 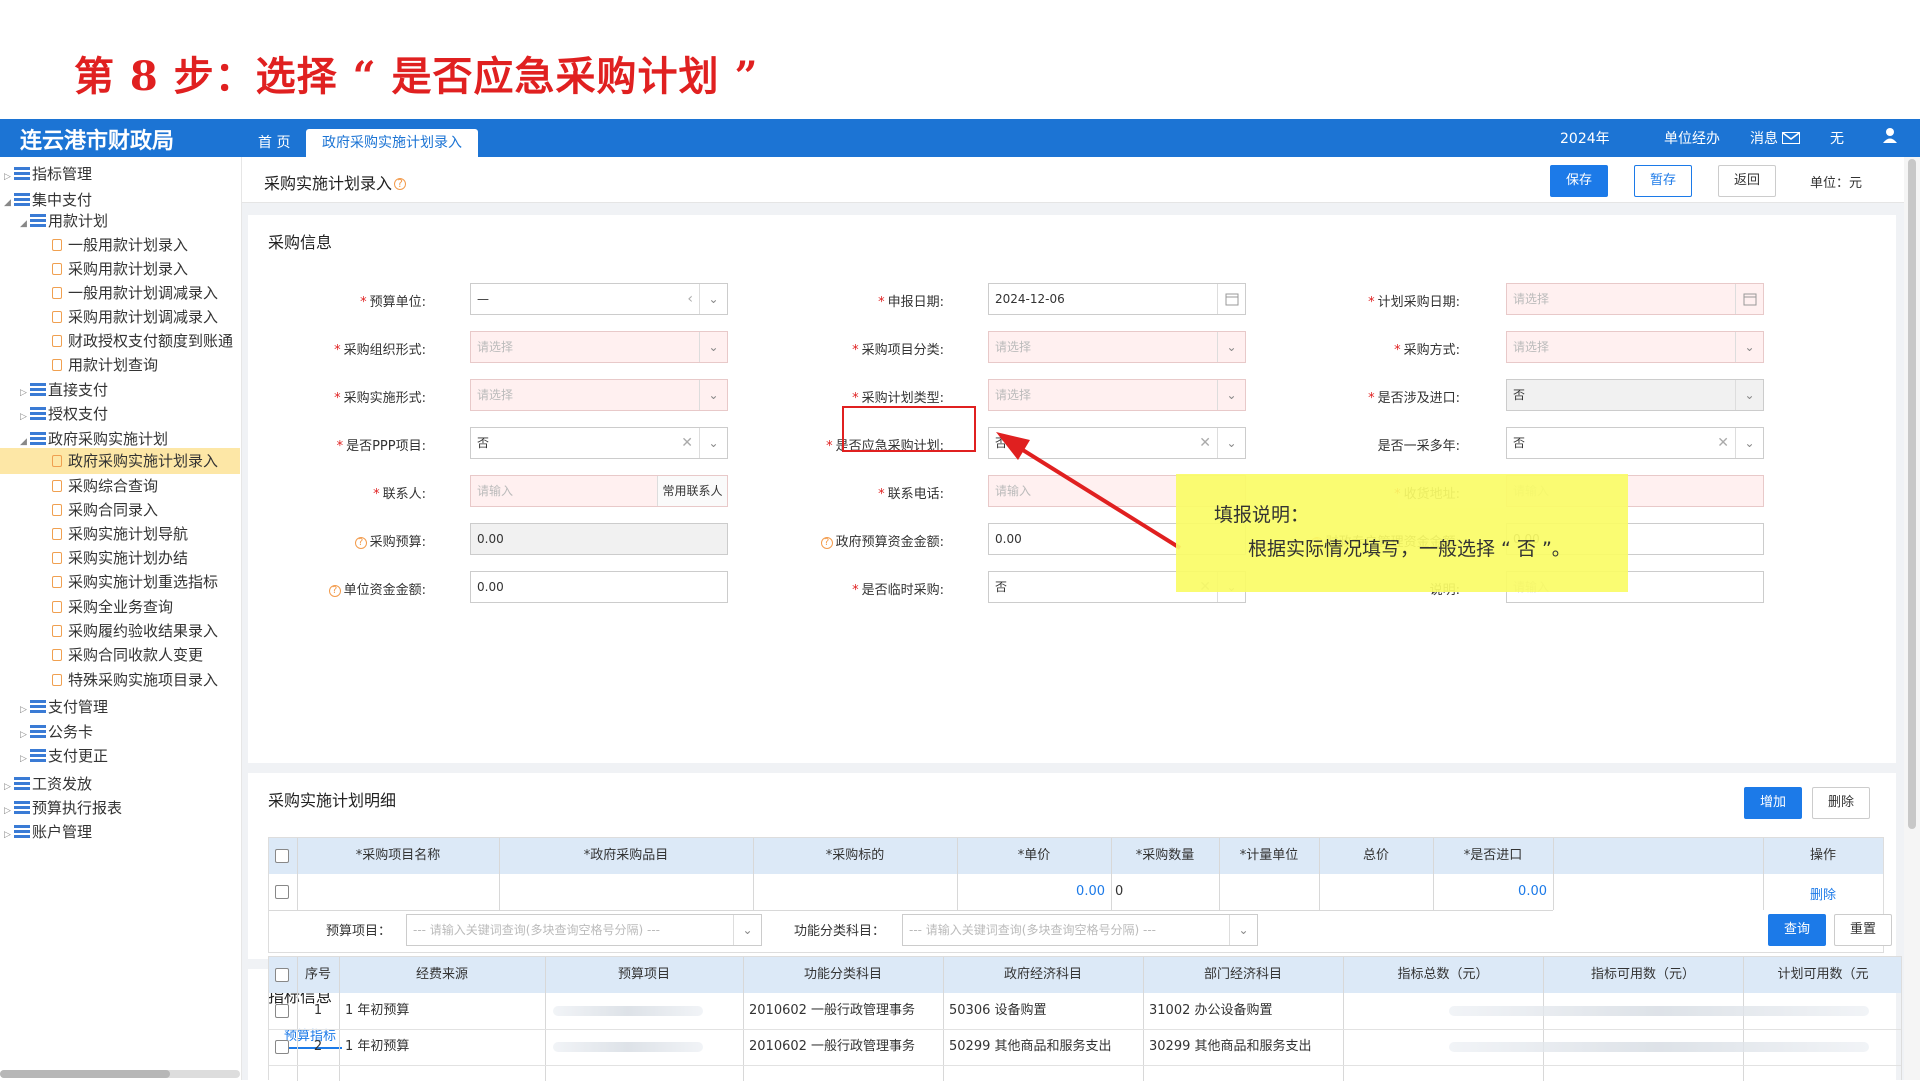 I want to click on user-icon, so click(x=1890, y=137).